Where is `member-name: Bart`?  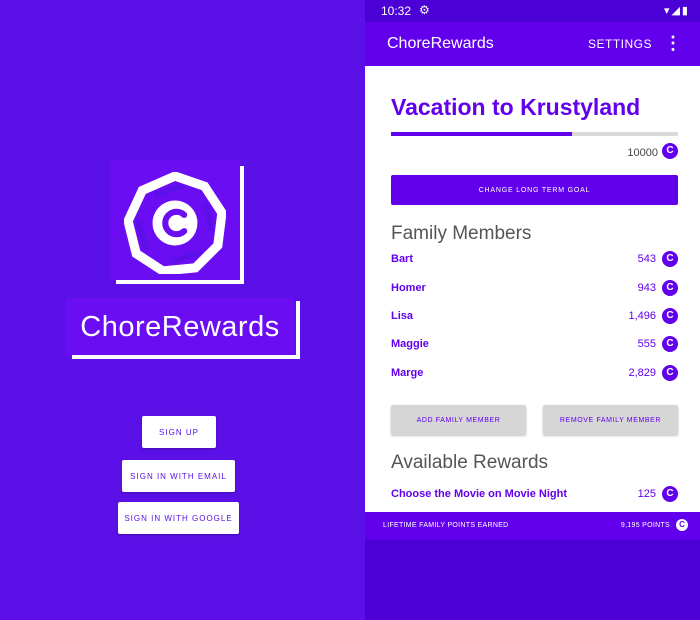
member-name: Bart is located at coordinates (402, 259).